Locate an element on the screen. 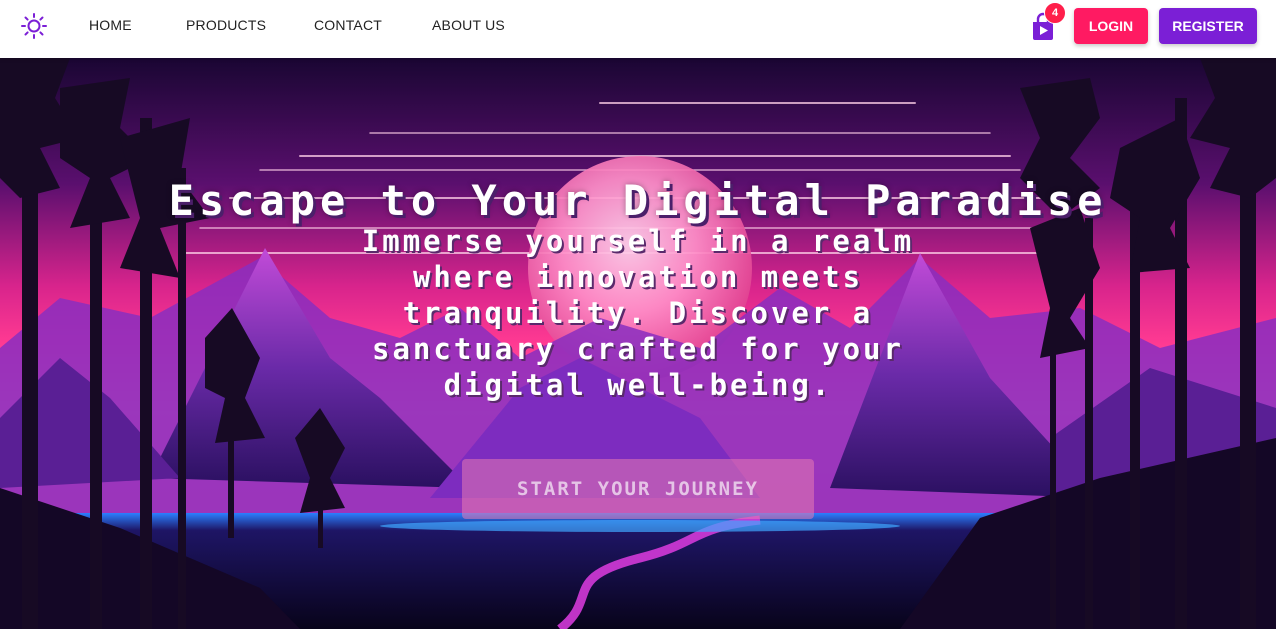 The height and width of the screenshot is (629, 1276). start-journey-button: START YOUR JOURNEY is located at coordinates (638, 489).